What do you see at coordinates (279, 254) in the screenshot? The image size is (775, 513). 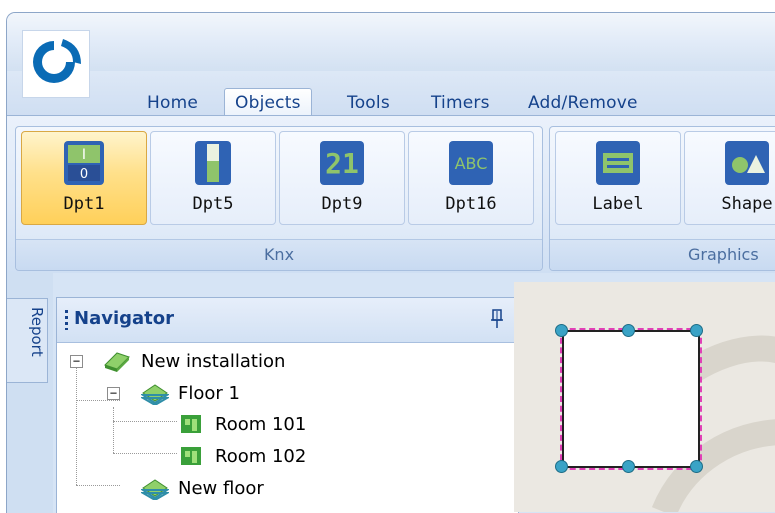 I see `knx-group-label: Knx` at bounding box center [279, 254].